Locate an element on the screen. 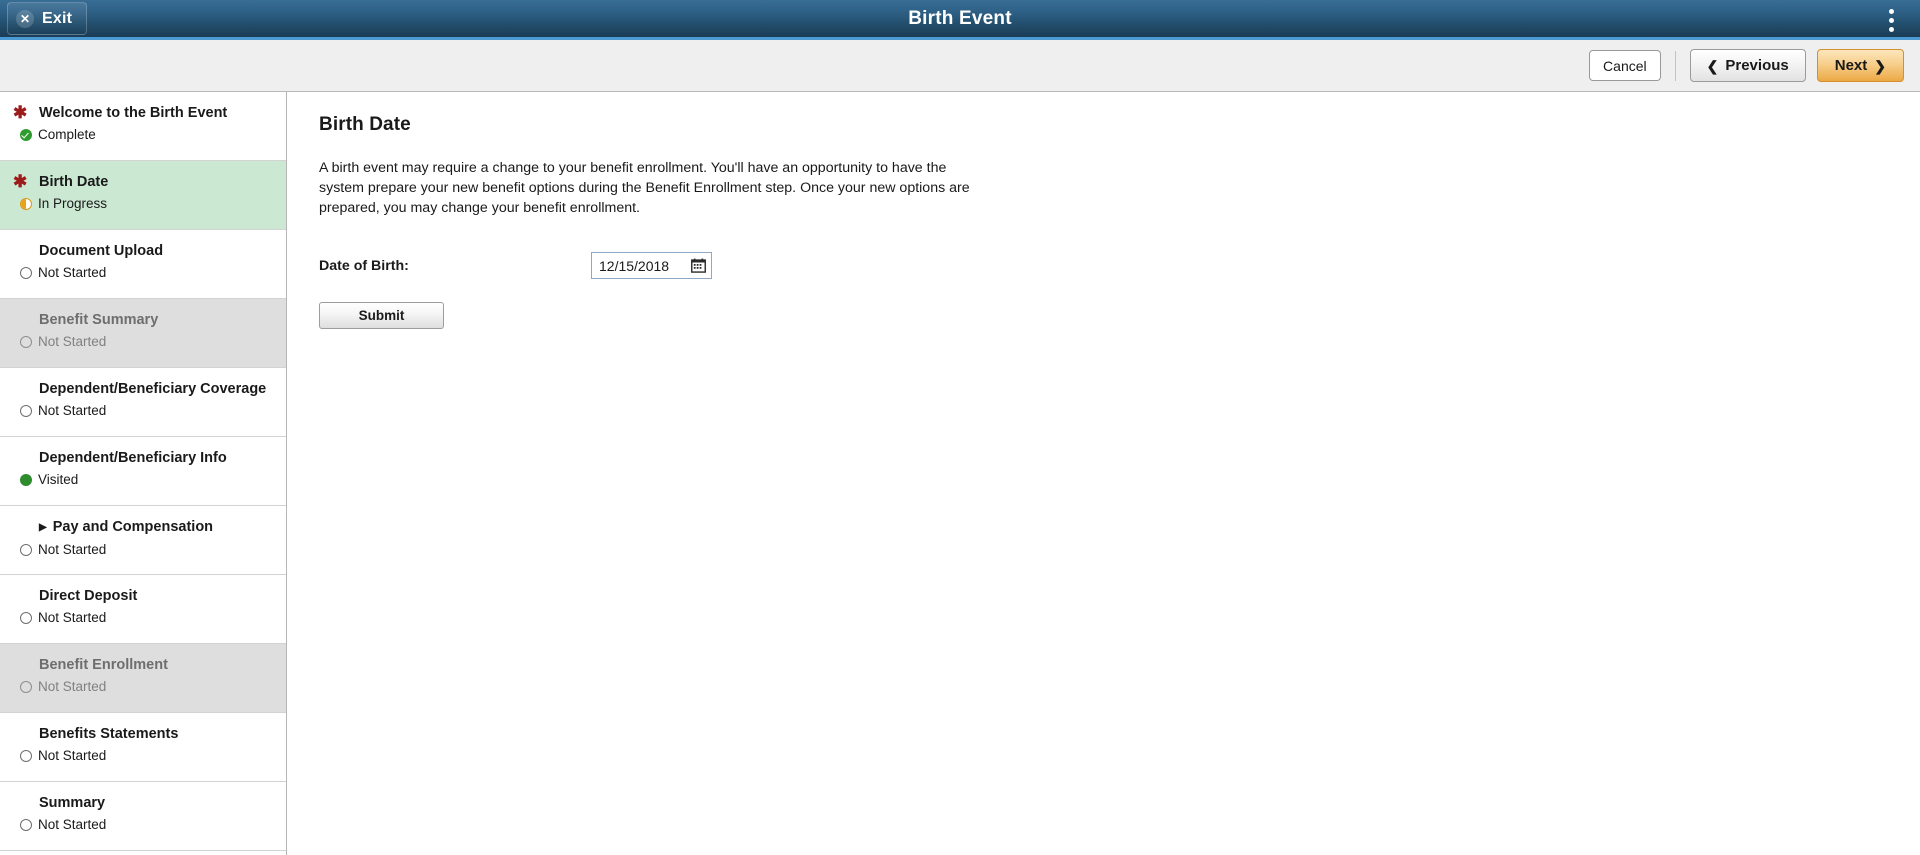 This screenshot has width=1920, height=855. sidebar-step-title: Birth Date is located at coordinates (157, 182).